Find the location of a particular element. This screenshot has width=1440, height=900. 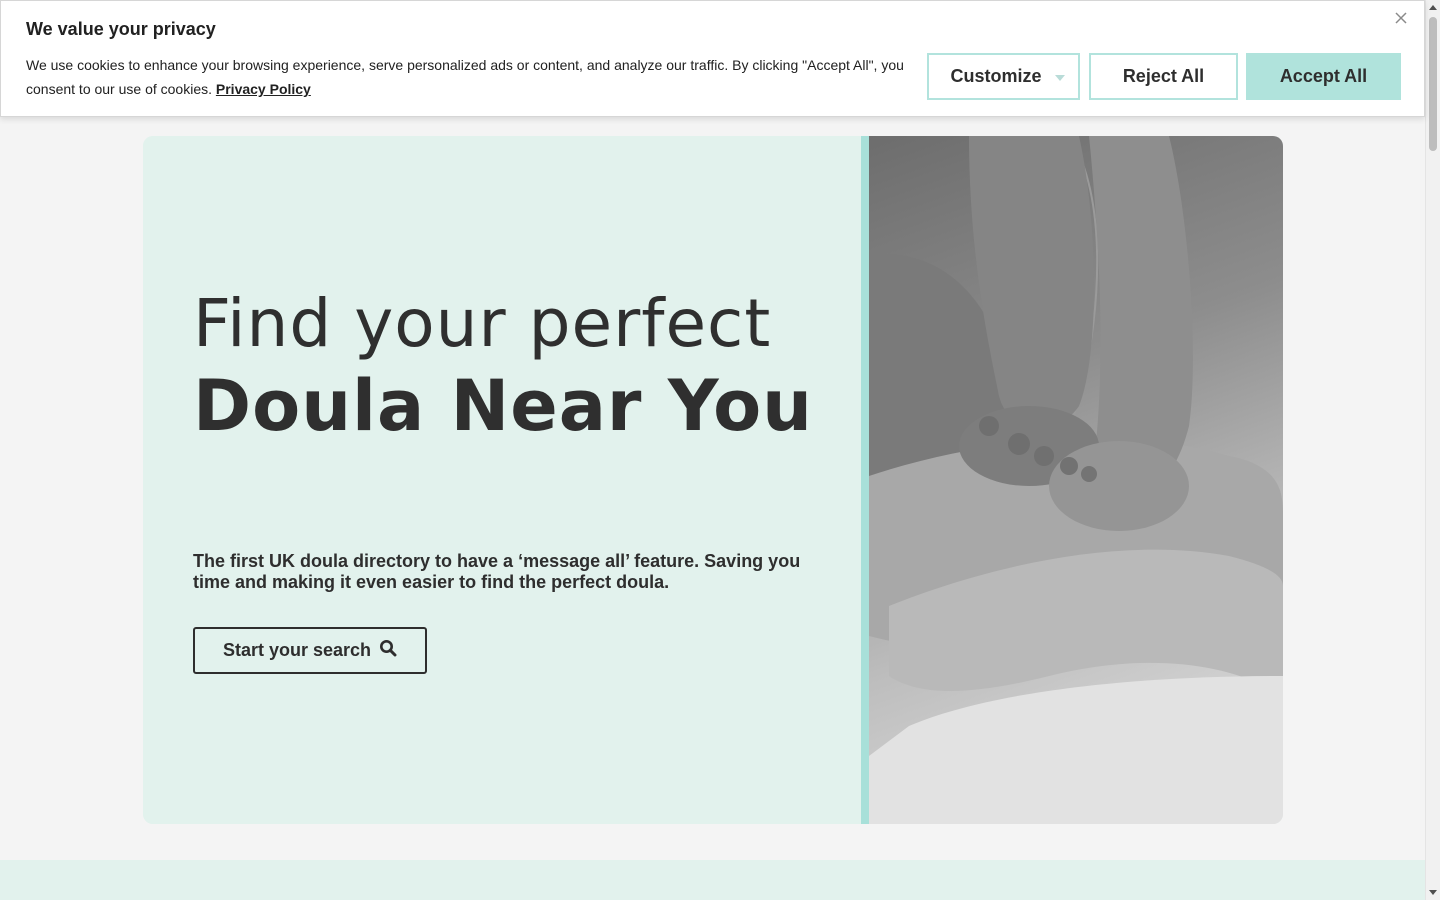

customize-button: Customize is located at coordinates (1003, 76).